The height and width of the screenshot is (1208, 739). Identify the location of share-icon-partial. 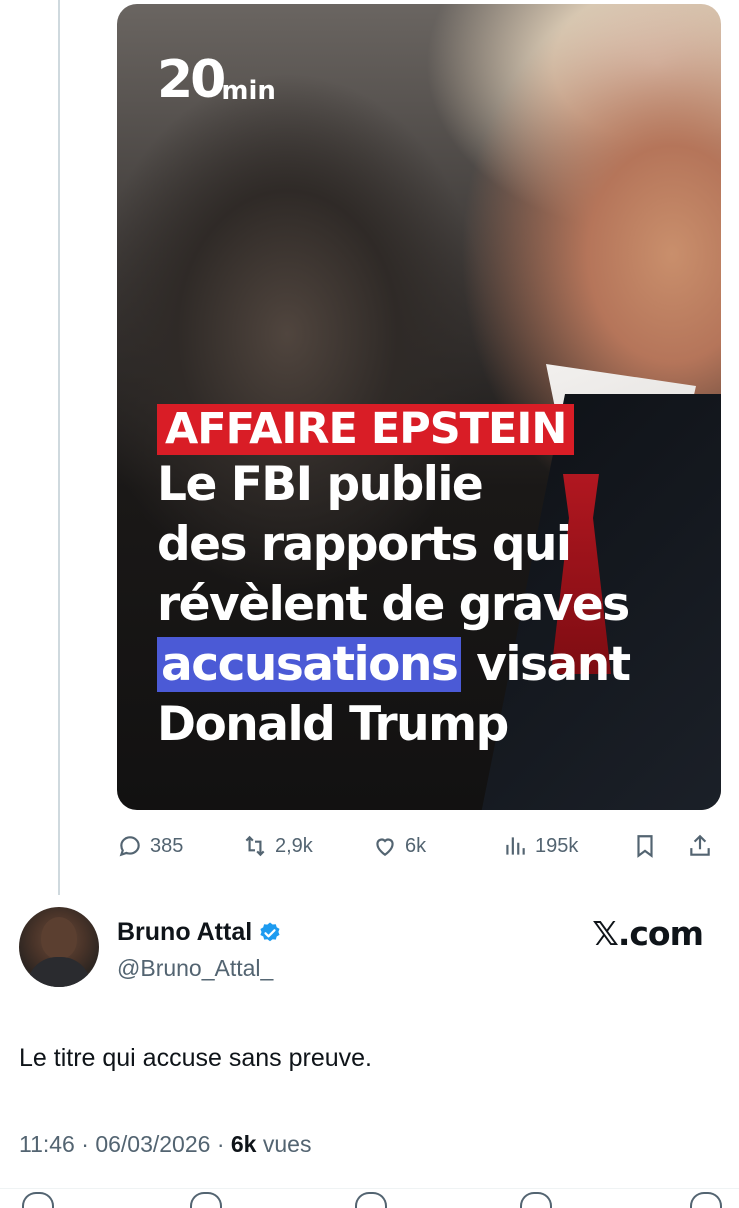
(706, 1200).